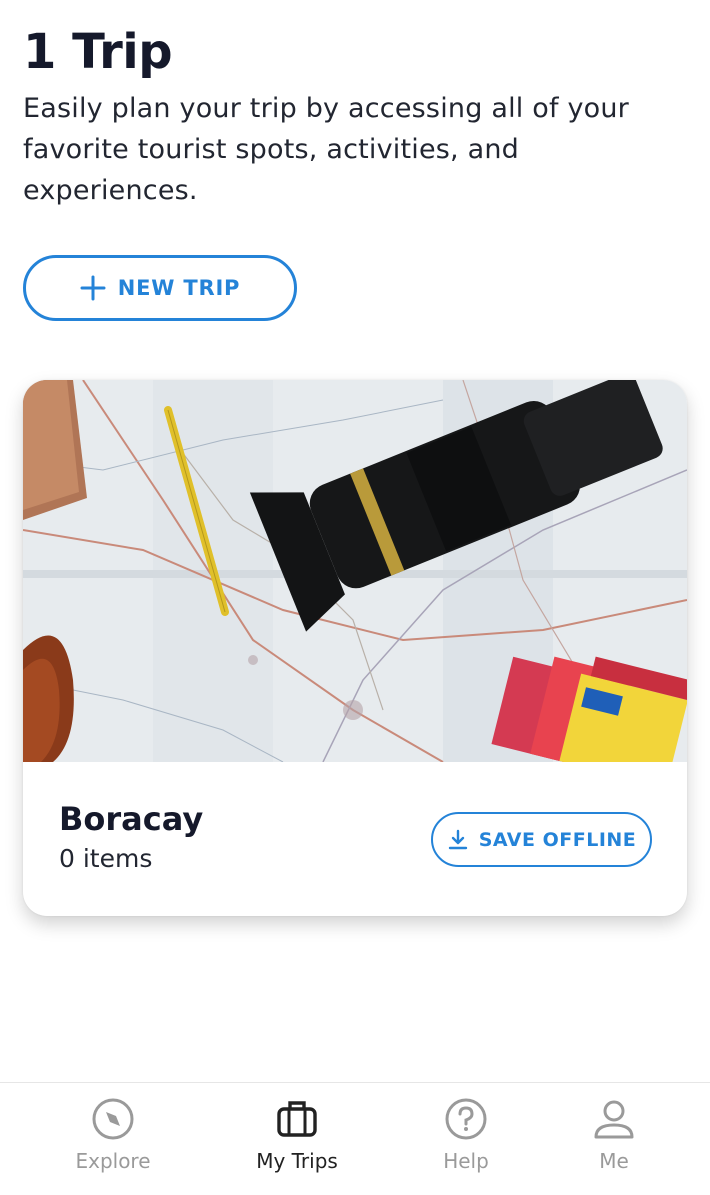  What do you see at coordinates (614, 1119) in the screenshot?
I see `person-icon` at bounding box center [614, 1119].